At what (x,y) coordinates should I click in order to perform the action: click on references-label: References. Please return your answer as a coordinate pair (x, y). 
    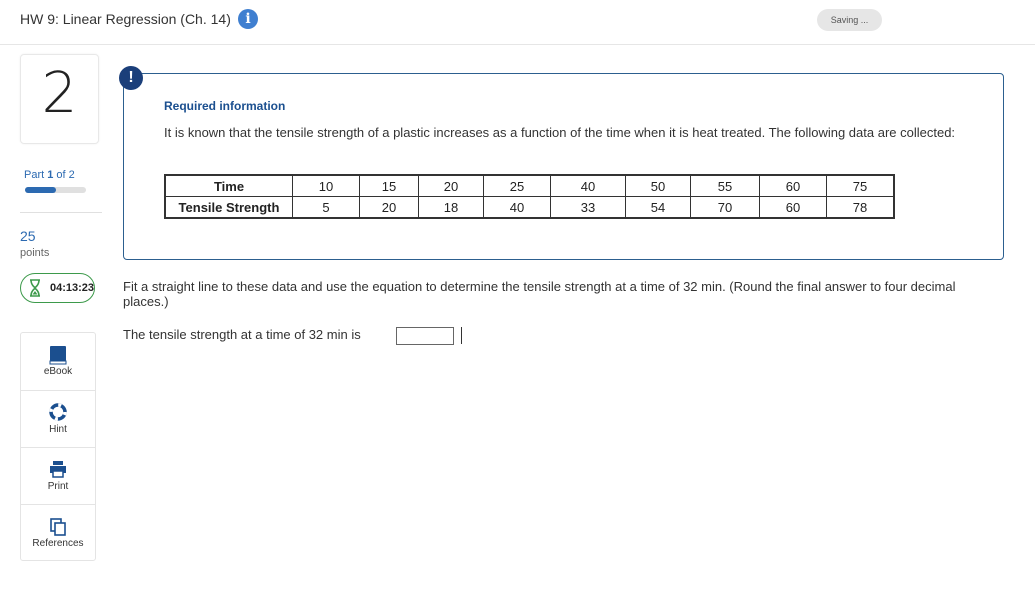
    Looking at the image, I should click on (58, 543).